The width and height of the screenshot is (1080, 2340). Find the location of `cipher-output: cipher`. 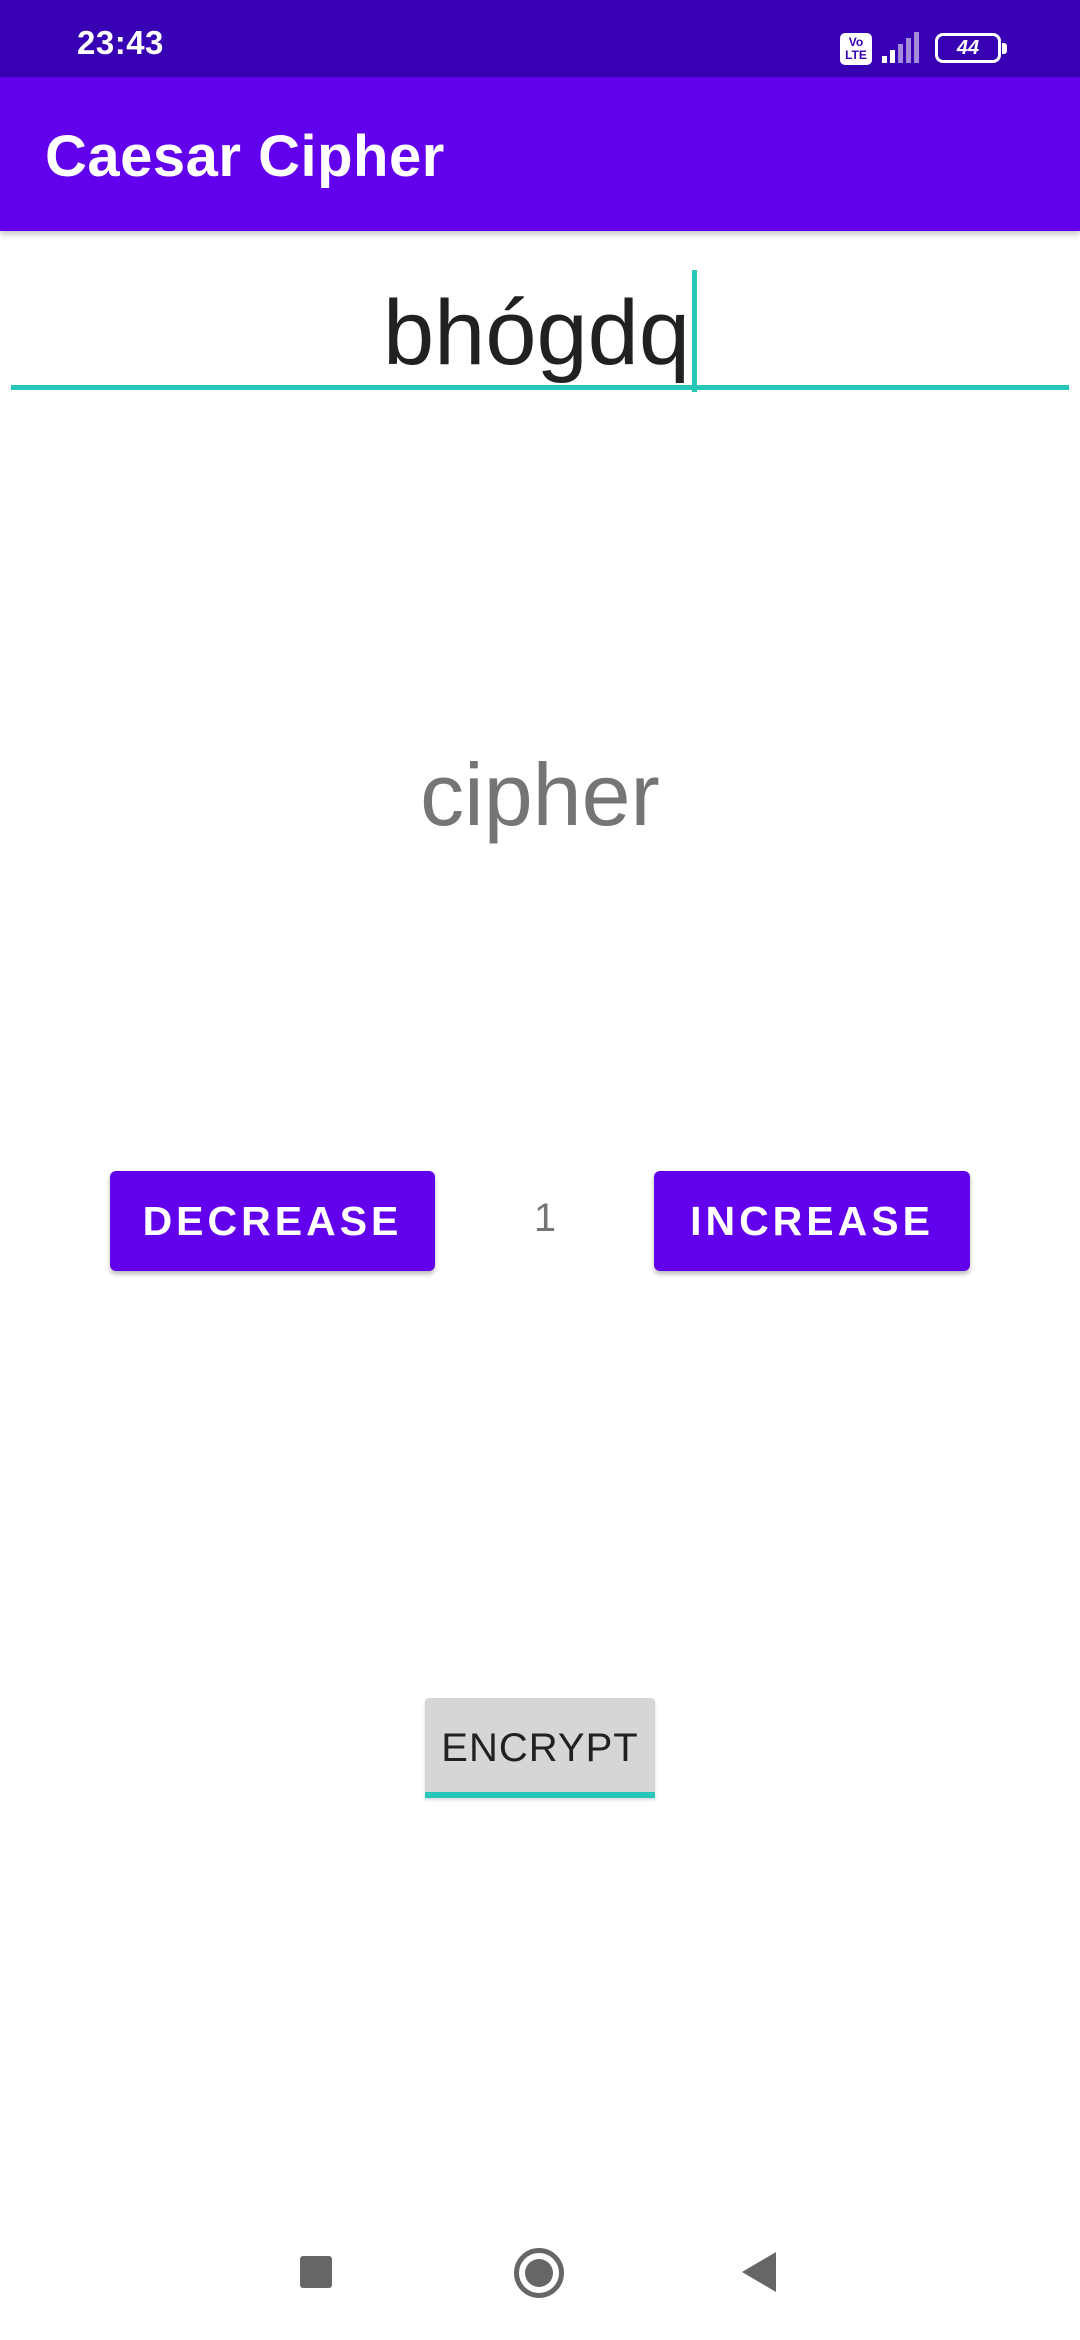

cipher-output: cipher is located at coordinates (540, 794).